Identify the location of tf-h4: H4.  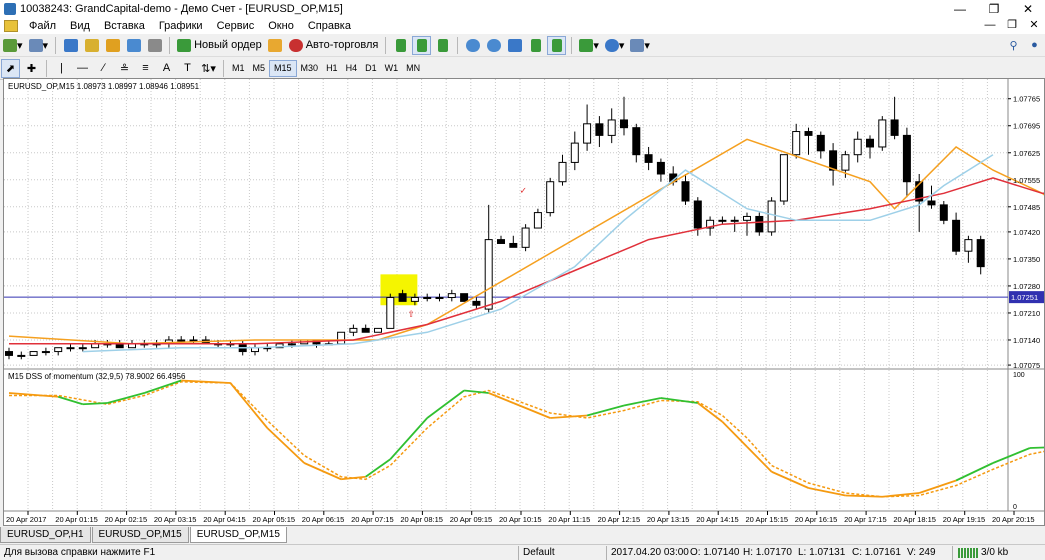
(352, 68).